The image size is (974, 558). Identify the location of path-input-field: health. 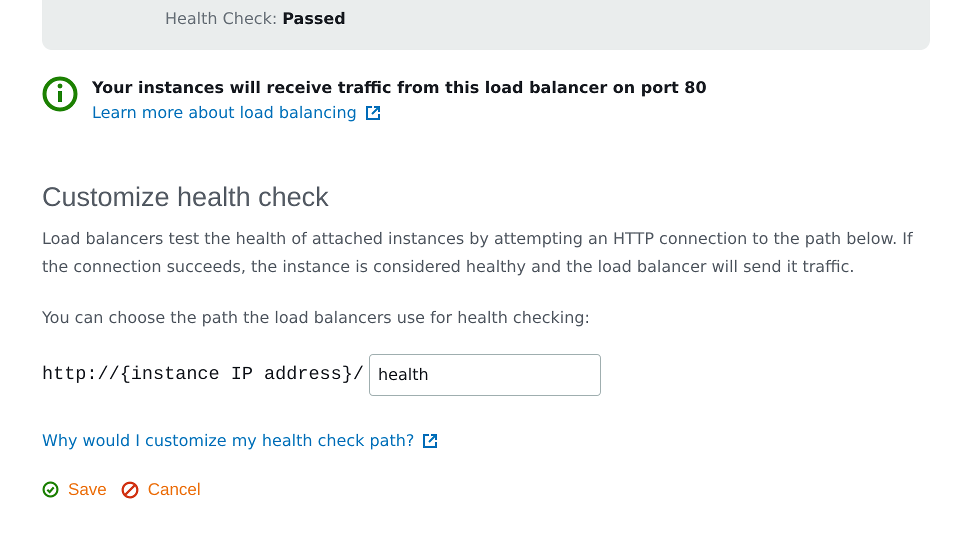
(484, 375).